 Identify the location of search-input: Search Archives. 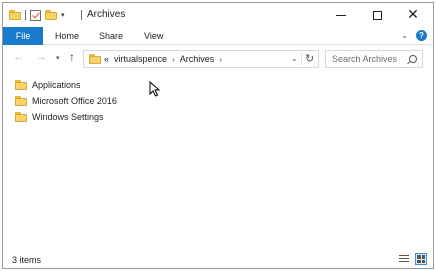
(374, 59).